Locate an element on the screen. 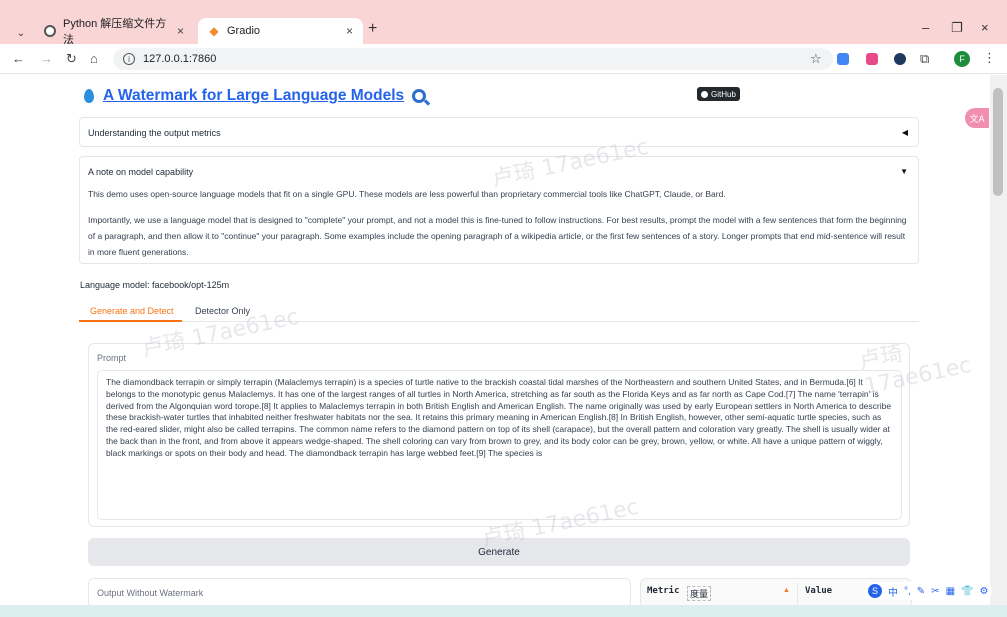 The image size is (1007, 617). tab-favicon-icon is located at coordinates (50, 31).